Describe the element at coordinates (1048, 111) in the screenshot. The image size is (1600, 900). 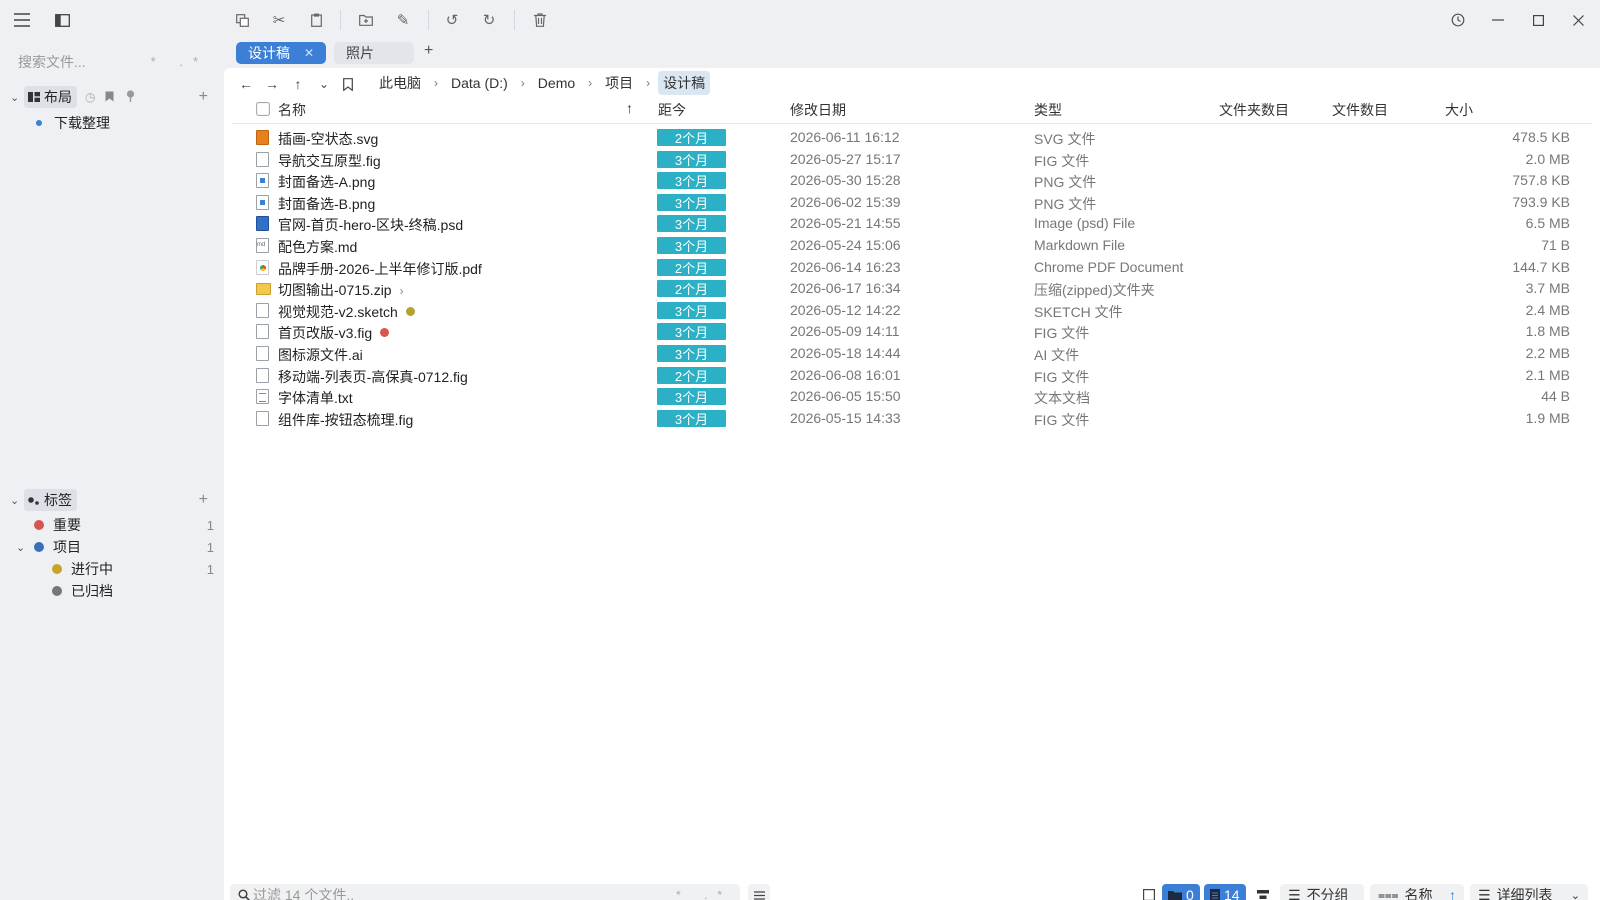
I see `column-header-type: 类型` at that location.